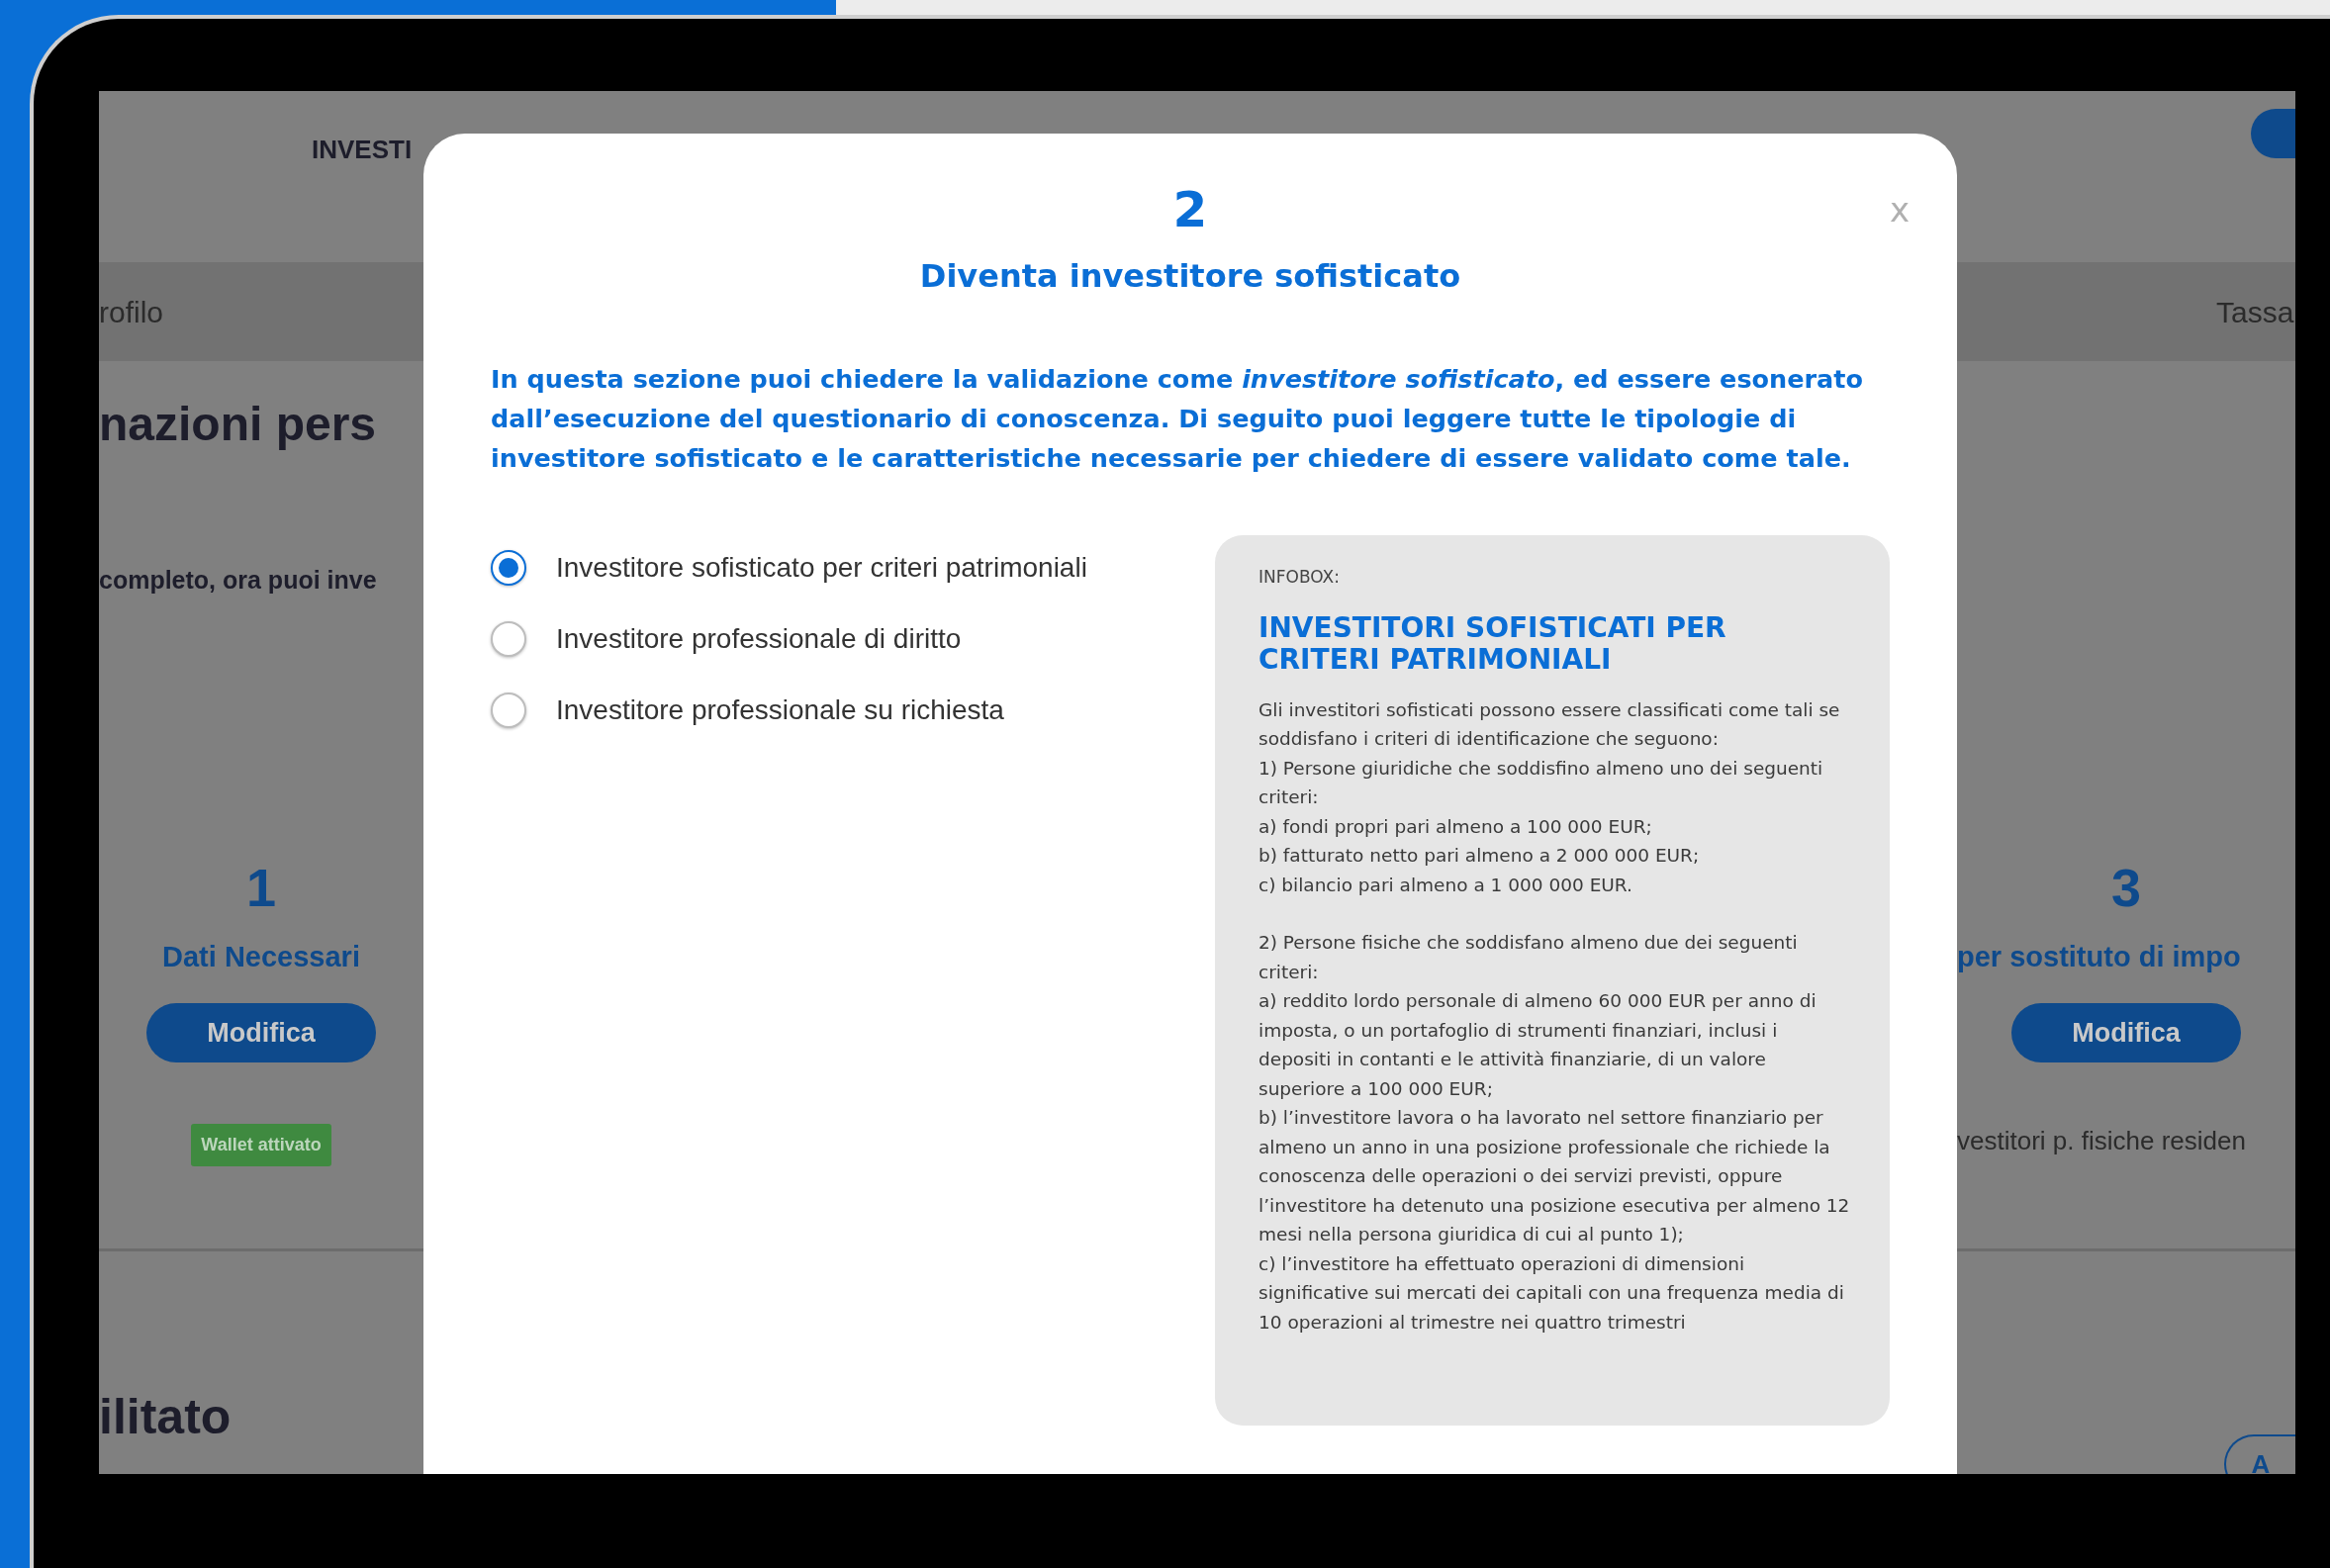  What do you see at coordinates (260, 888) in the screenshot?
I see `step-number: 1` at bounding box center [260, 888].